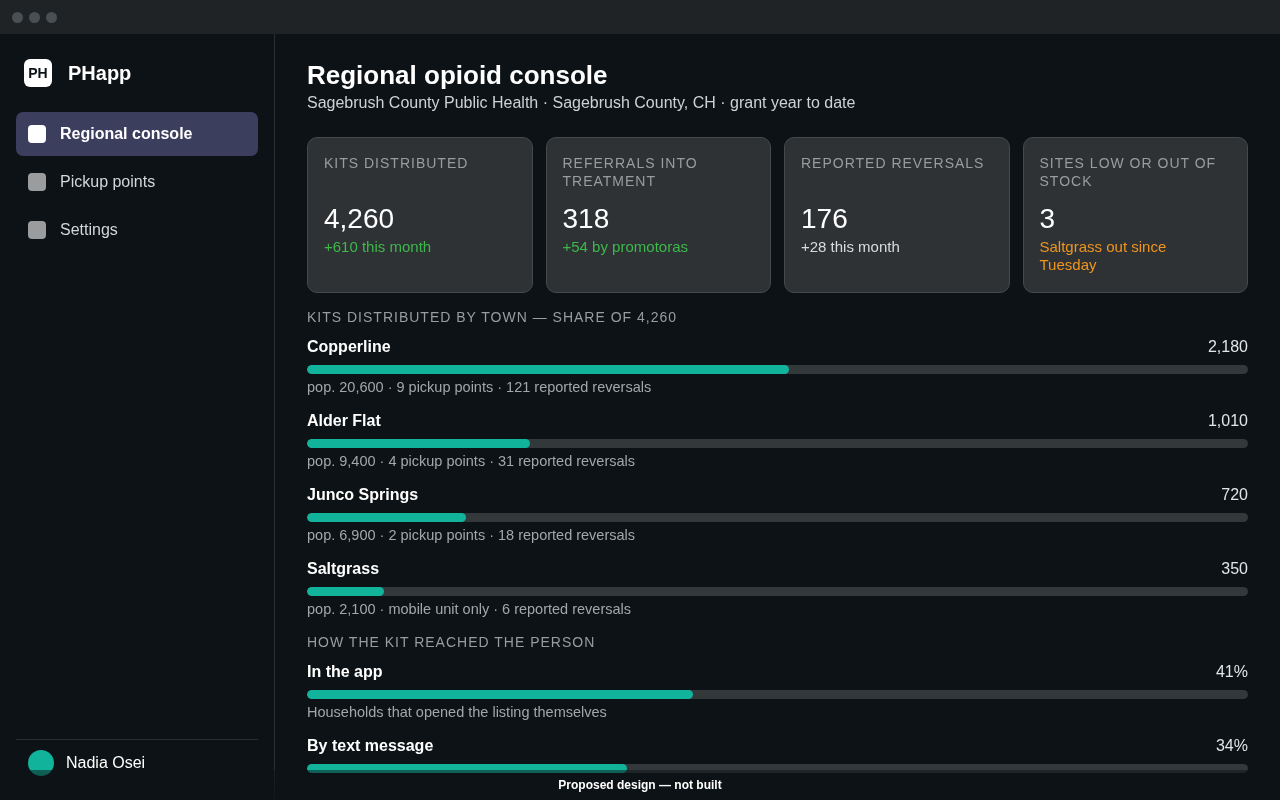 This screenshot has height=800, width=1280. What do you see at coordinates (343, 569) in the screenshot?
I see `row-label: Saltgrass` at bounding box center [343, 569].